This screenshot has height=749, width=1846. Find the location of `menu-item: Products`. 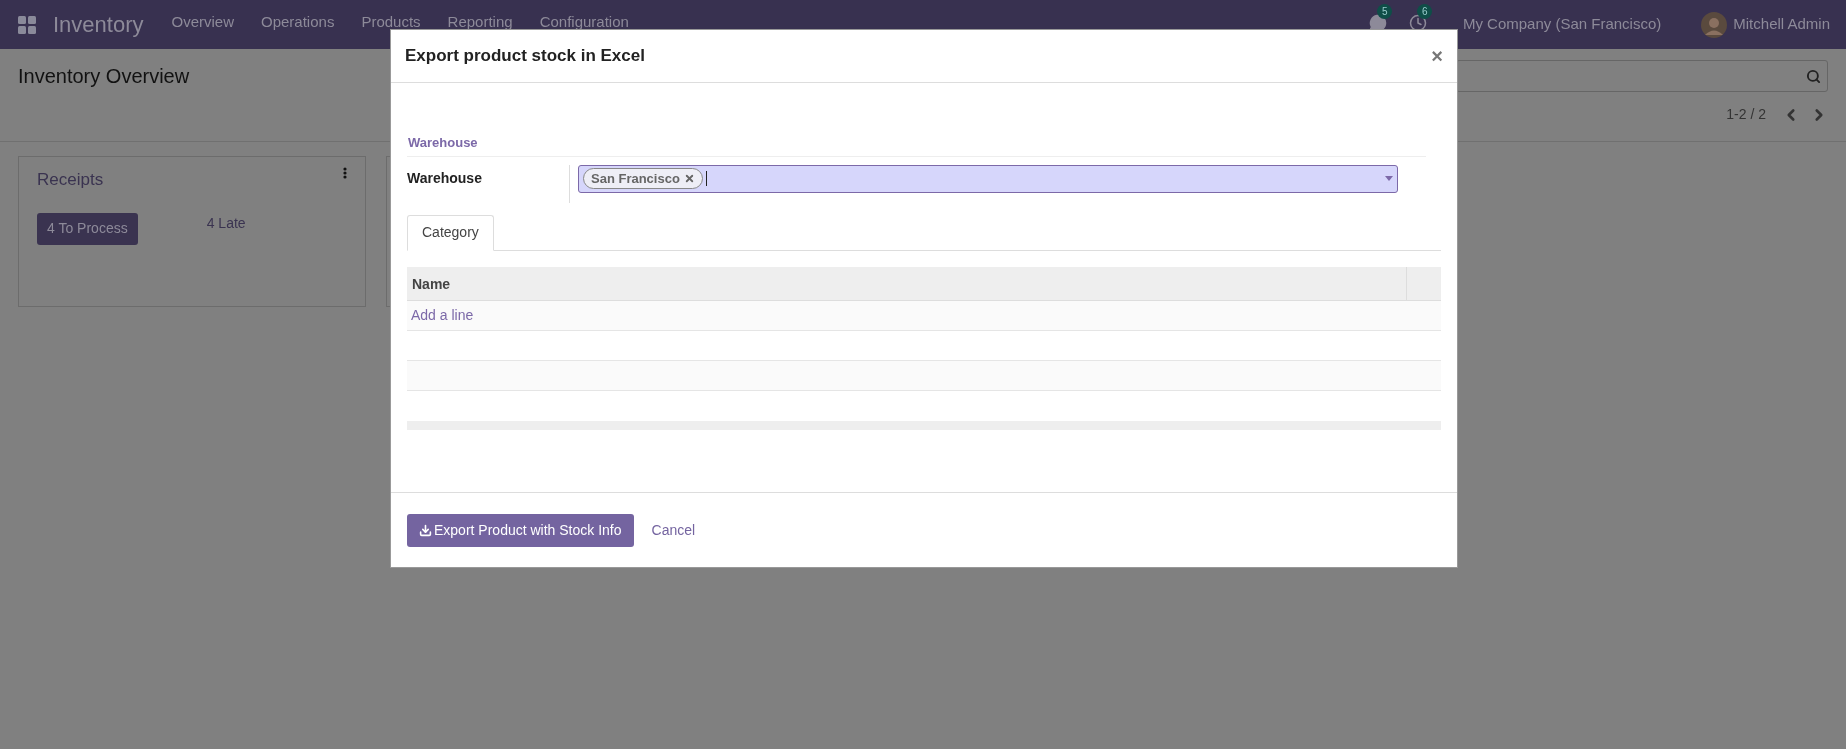

menu-item: Products is located at coordinates (391, 21).